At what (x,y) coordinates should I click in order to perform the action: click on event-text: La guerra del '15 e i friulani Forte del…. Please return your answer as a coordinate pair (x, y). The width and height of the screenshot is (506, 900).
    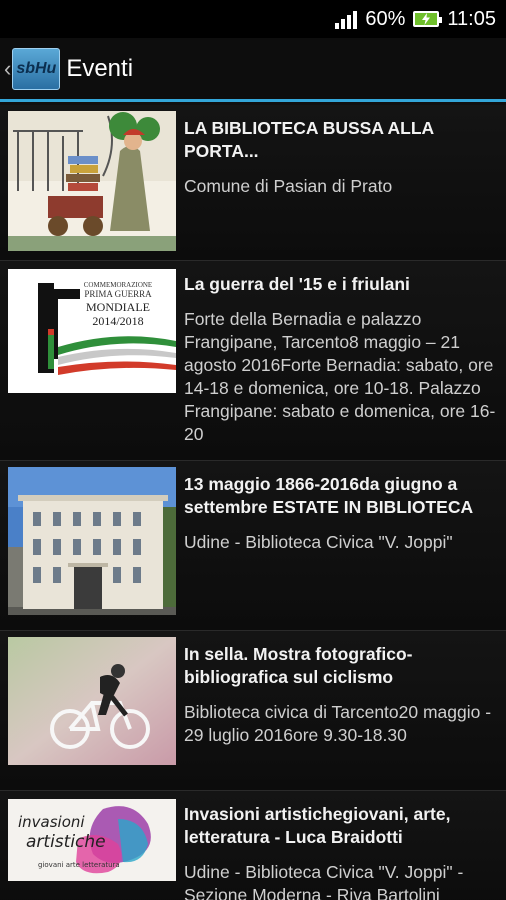
    Looking at the image, I should click on (345, 359).